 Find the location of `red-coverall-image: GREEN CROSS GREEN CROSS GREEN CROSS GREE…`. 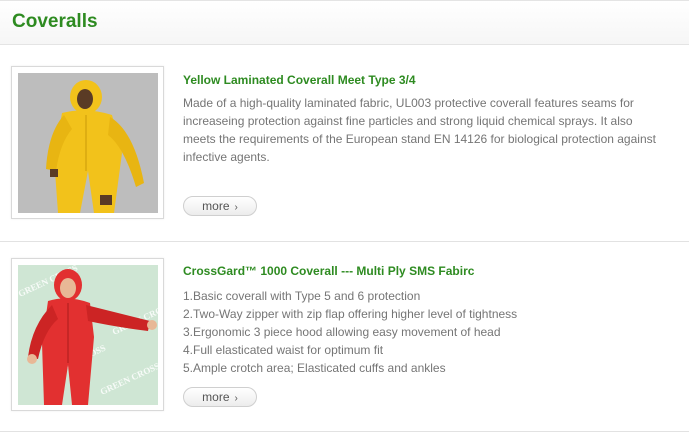

red-coverall-image: GREEN CROSS GREEN CROSS GREEN CROSS GREE… is located at coordinates (88, 335).